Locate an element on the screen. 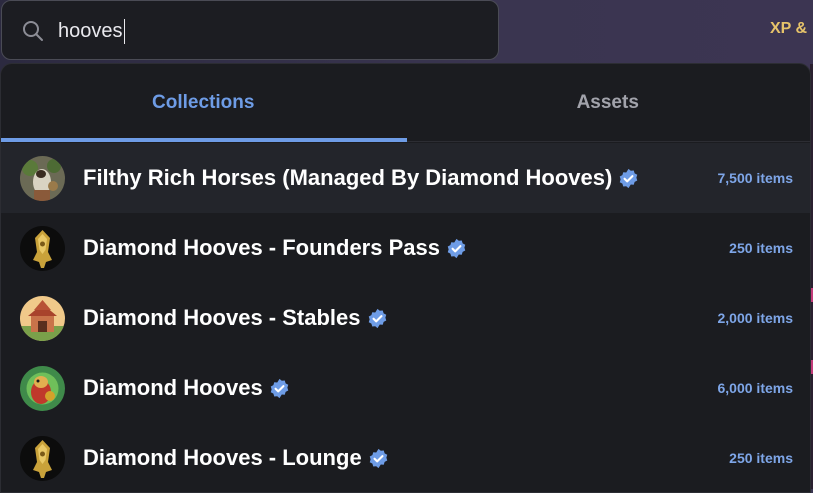 The height and width of the screenshot is (493, 813). result-row: Diamond Hooves - Founders Pass 250 items is located at coordinates (405, 248).